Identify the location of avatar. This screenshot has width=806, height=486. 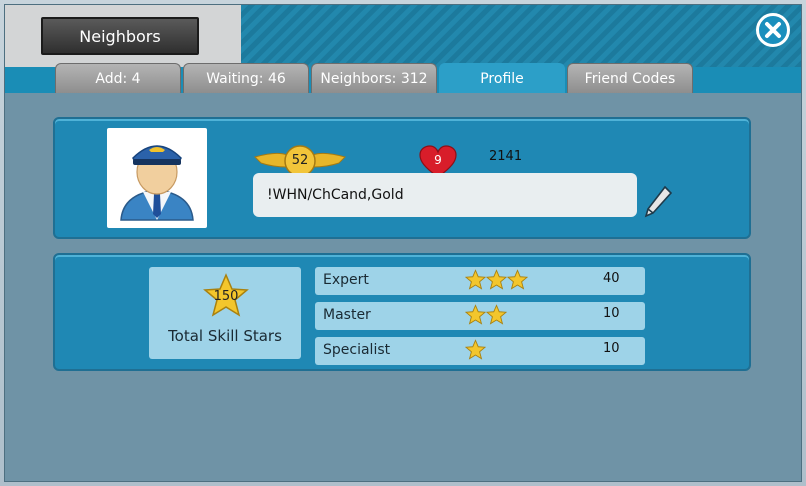
(157, 178).